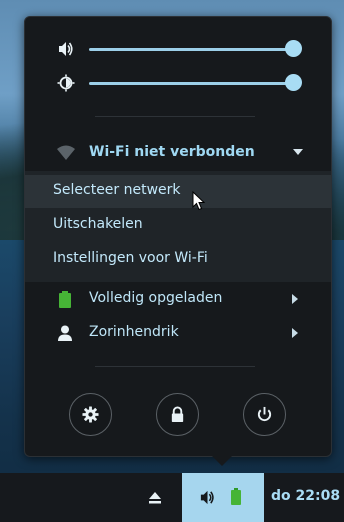 The height and width of the screenshot is (522, 344). Describe the element at coordinates (65, 333) in the screenshot. I see `user-icon` at that location.